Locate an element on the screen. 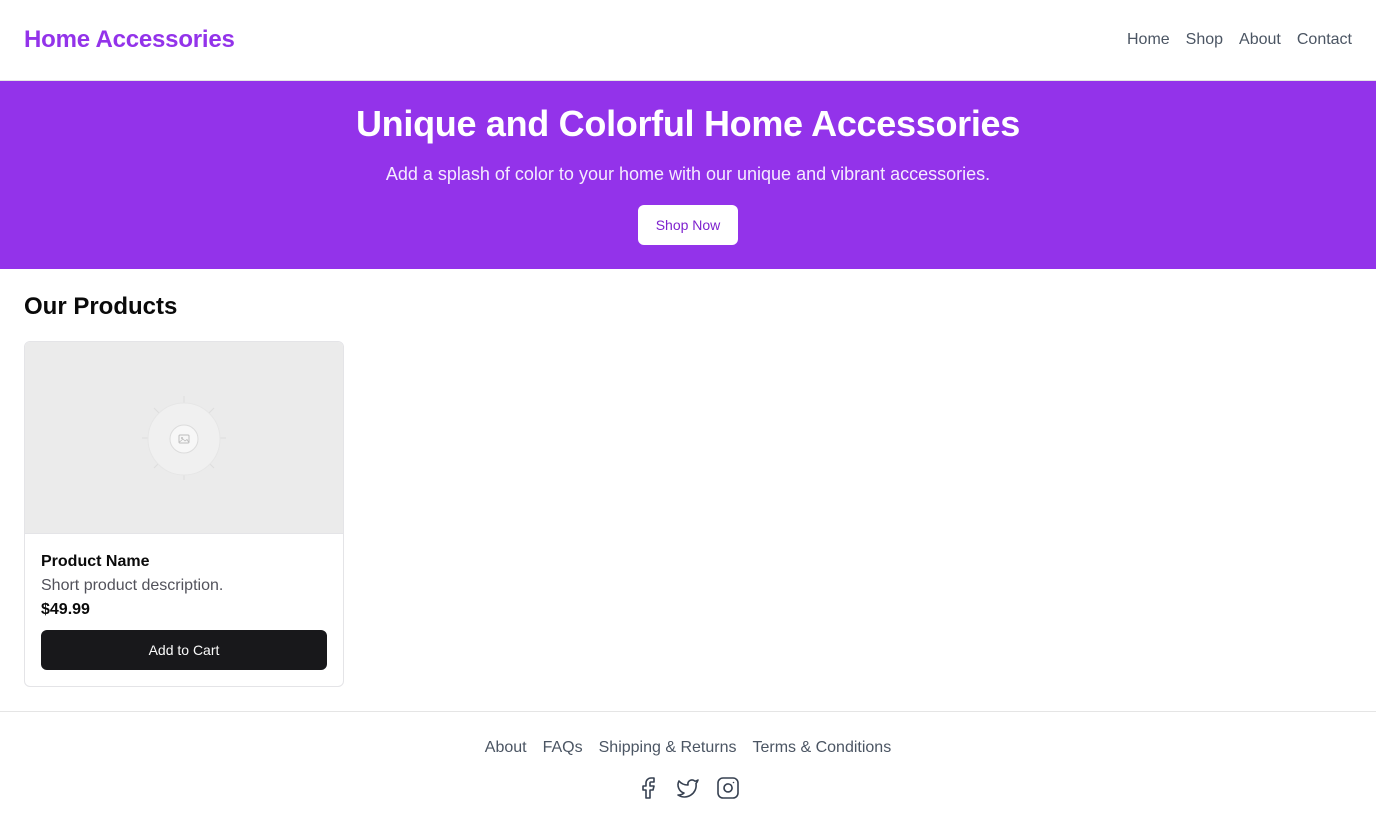 This screenshot has width=1376, height=824. product-price: $49.99 is located at coordinates (65, 609).